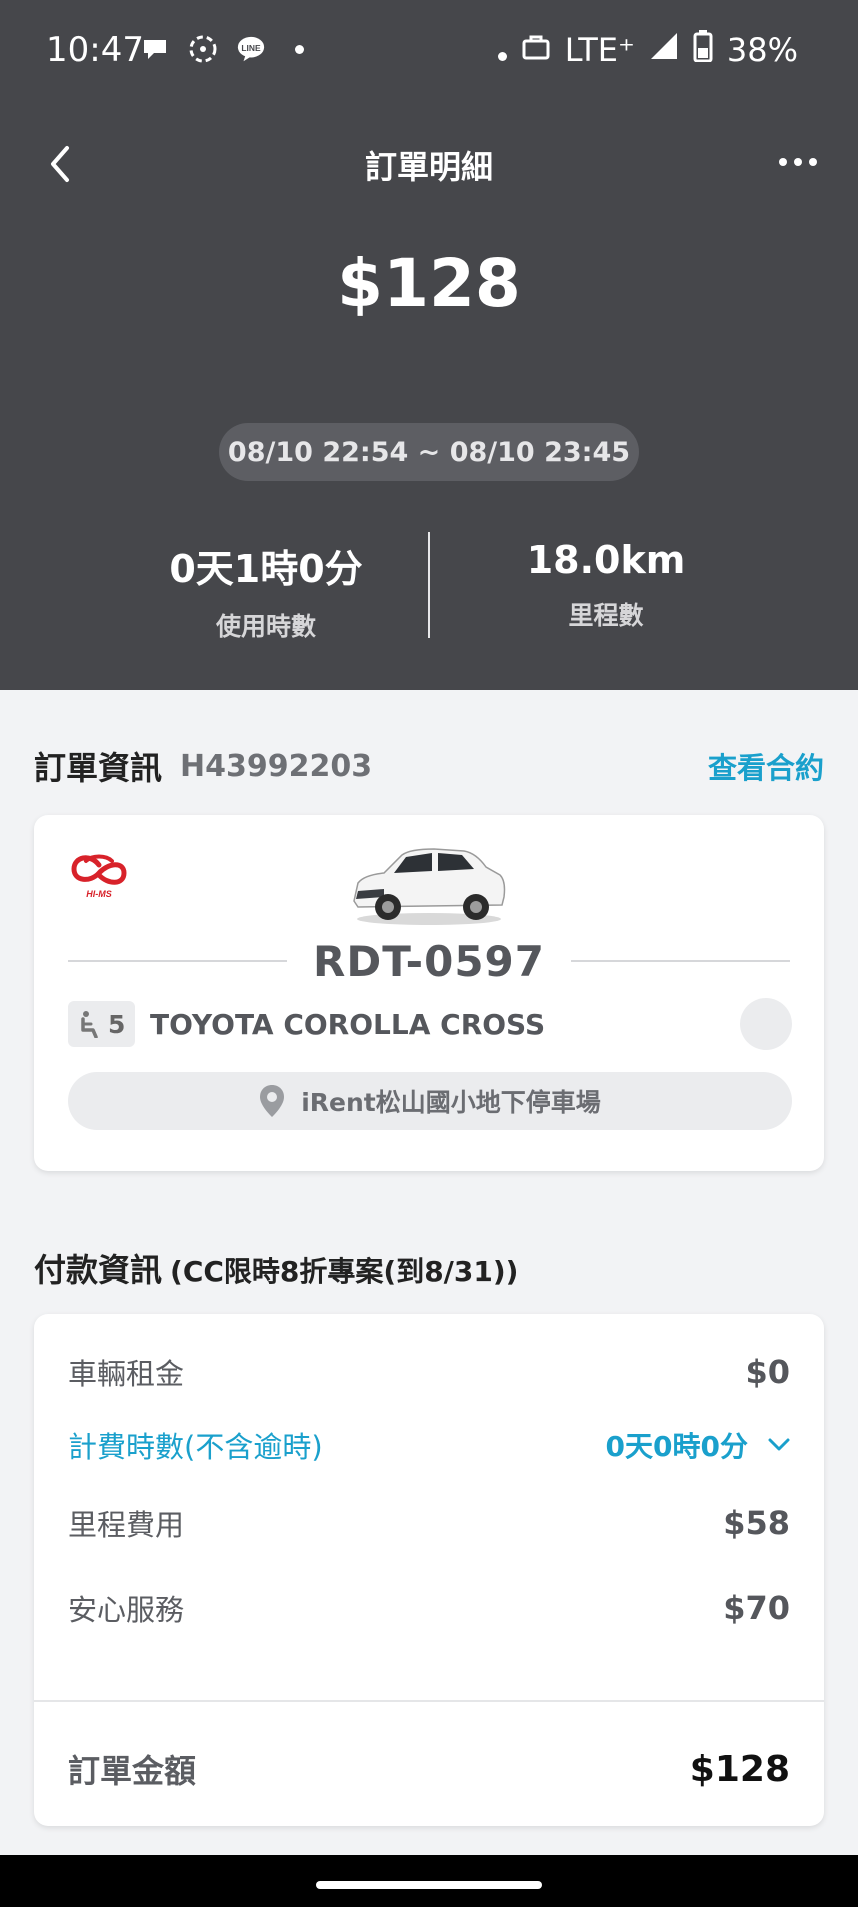 This screenshot has height=1907, width=858. Describe the element at coordinates (767, 1372) in the screenshot. I see `rental-fee-amount: $0` at that location.